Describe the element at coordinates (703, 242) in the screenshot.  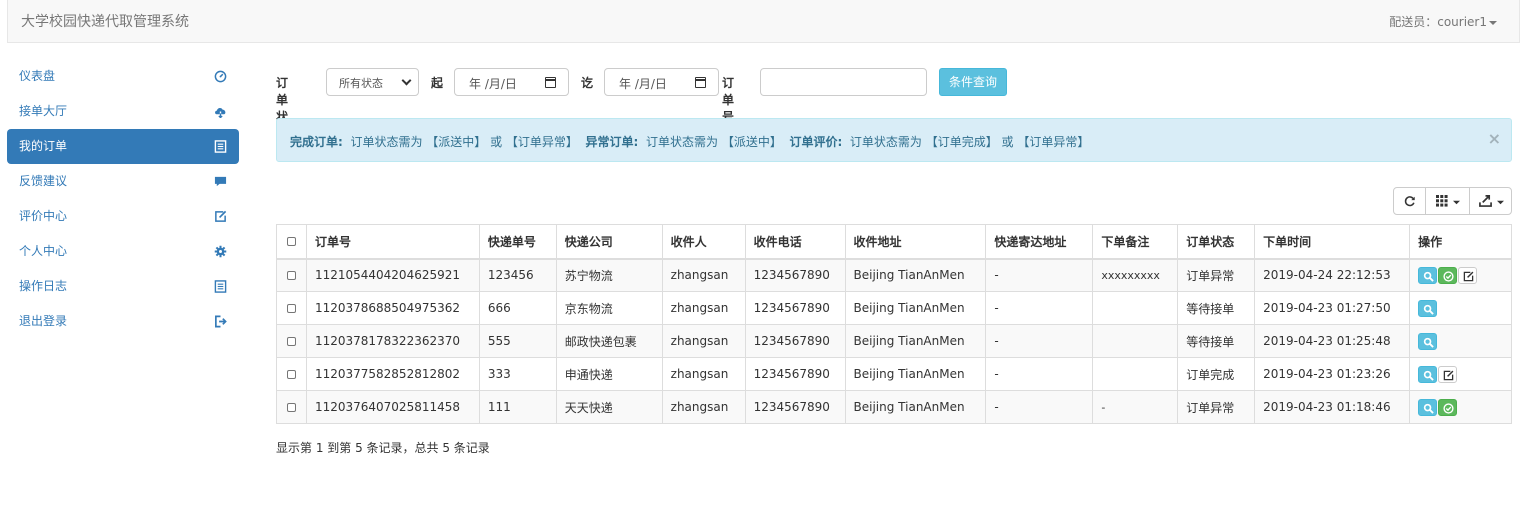
I see `header-recipient: 收件人` at that location.